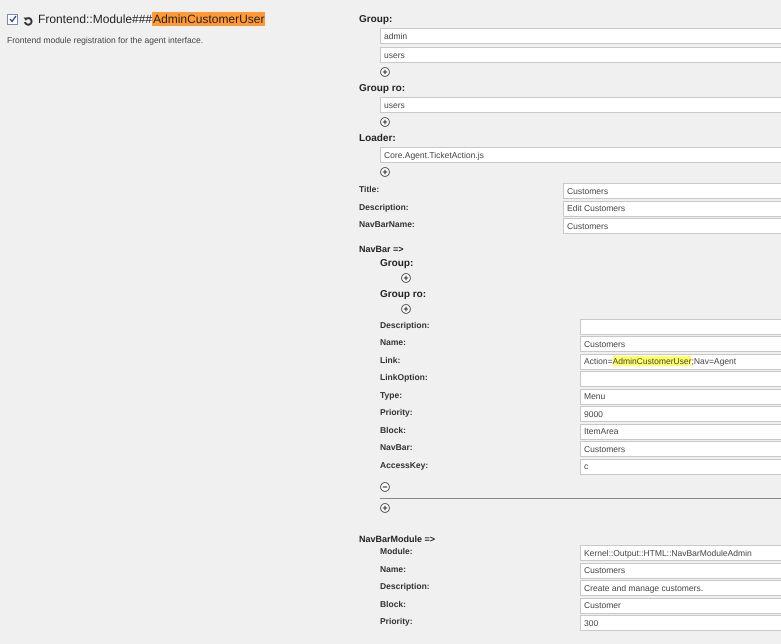  I want to click on field-value: Create and manage customers., so click(644, 588).